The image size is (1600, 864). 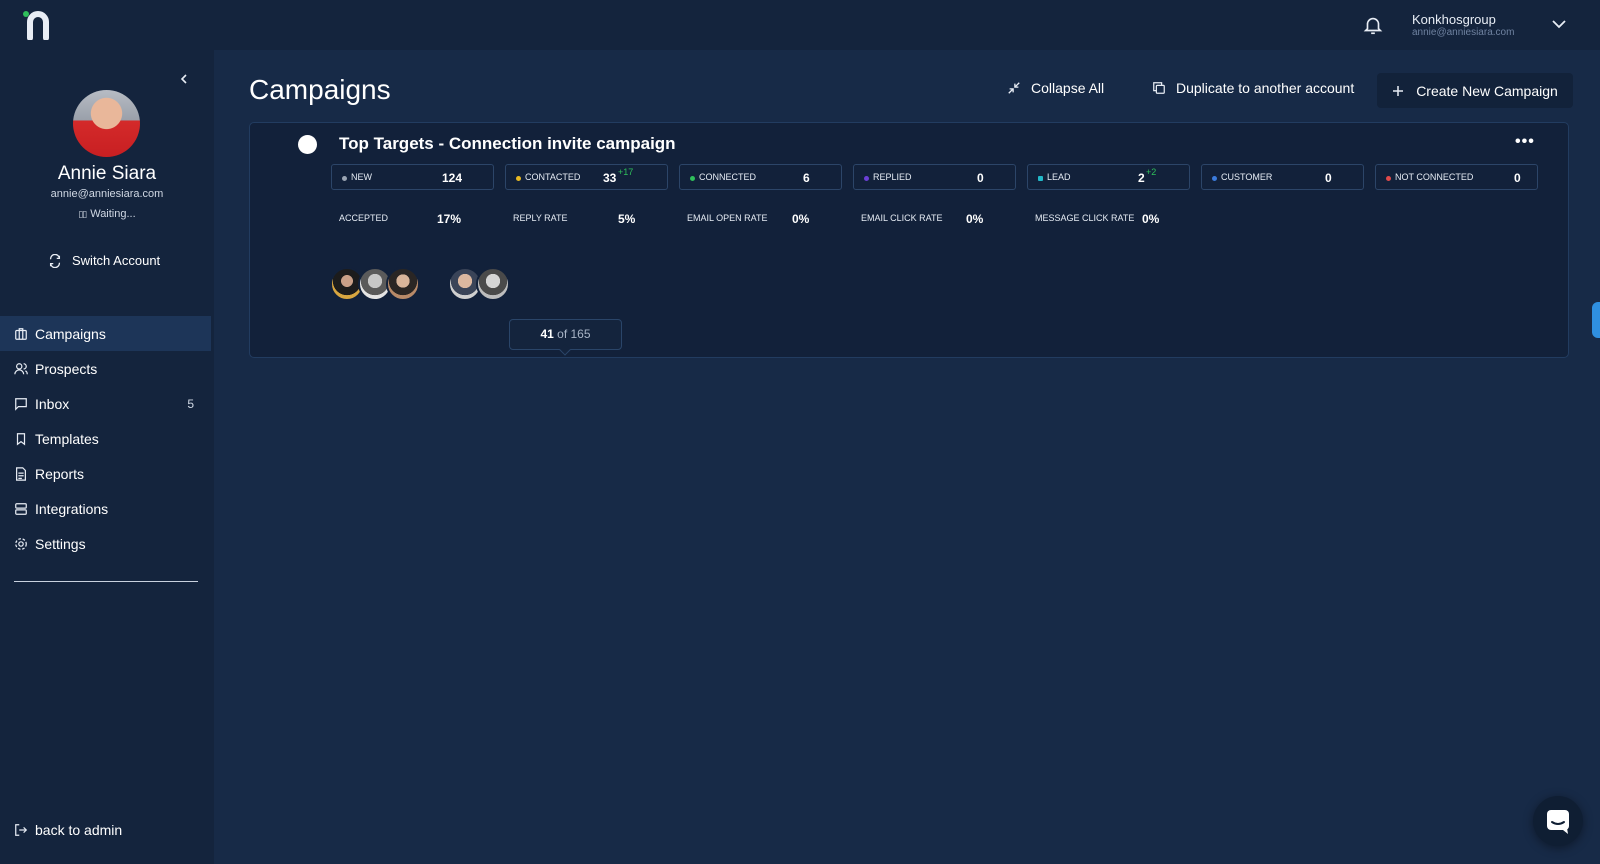 What do you see at coordinates (728, 177) in the screenshot?
I see `stat-label: CONNECTED` at bounding box center [728, 177].